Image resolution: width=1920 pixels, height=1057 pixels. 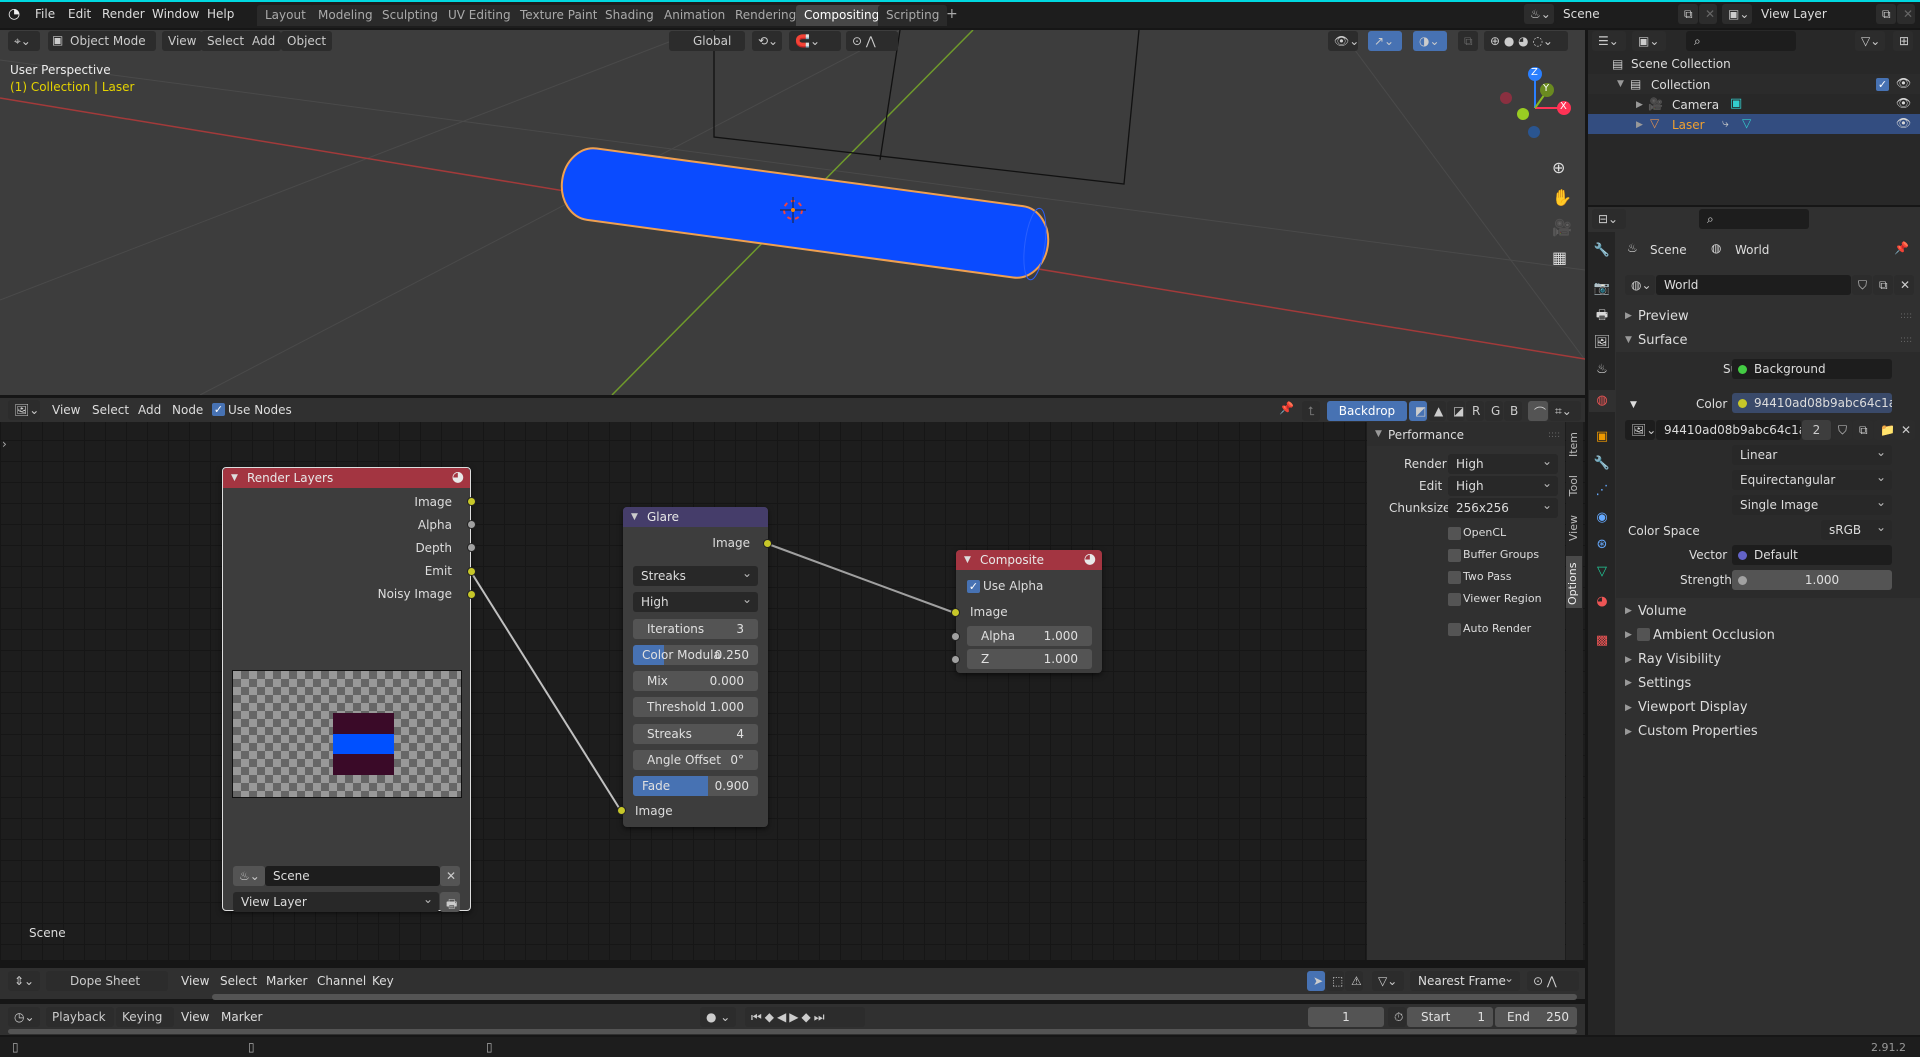 What do you see at coordinates (1454, 599) in the screenshot?
I see `viewer-region-checkbox` at bounding box center [1454, 599].